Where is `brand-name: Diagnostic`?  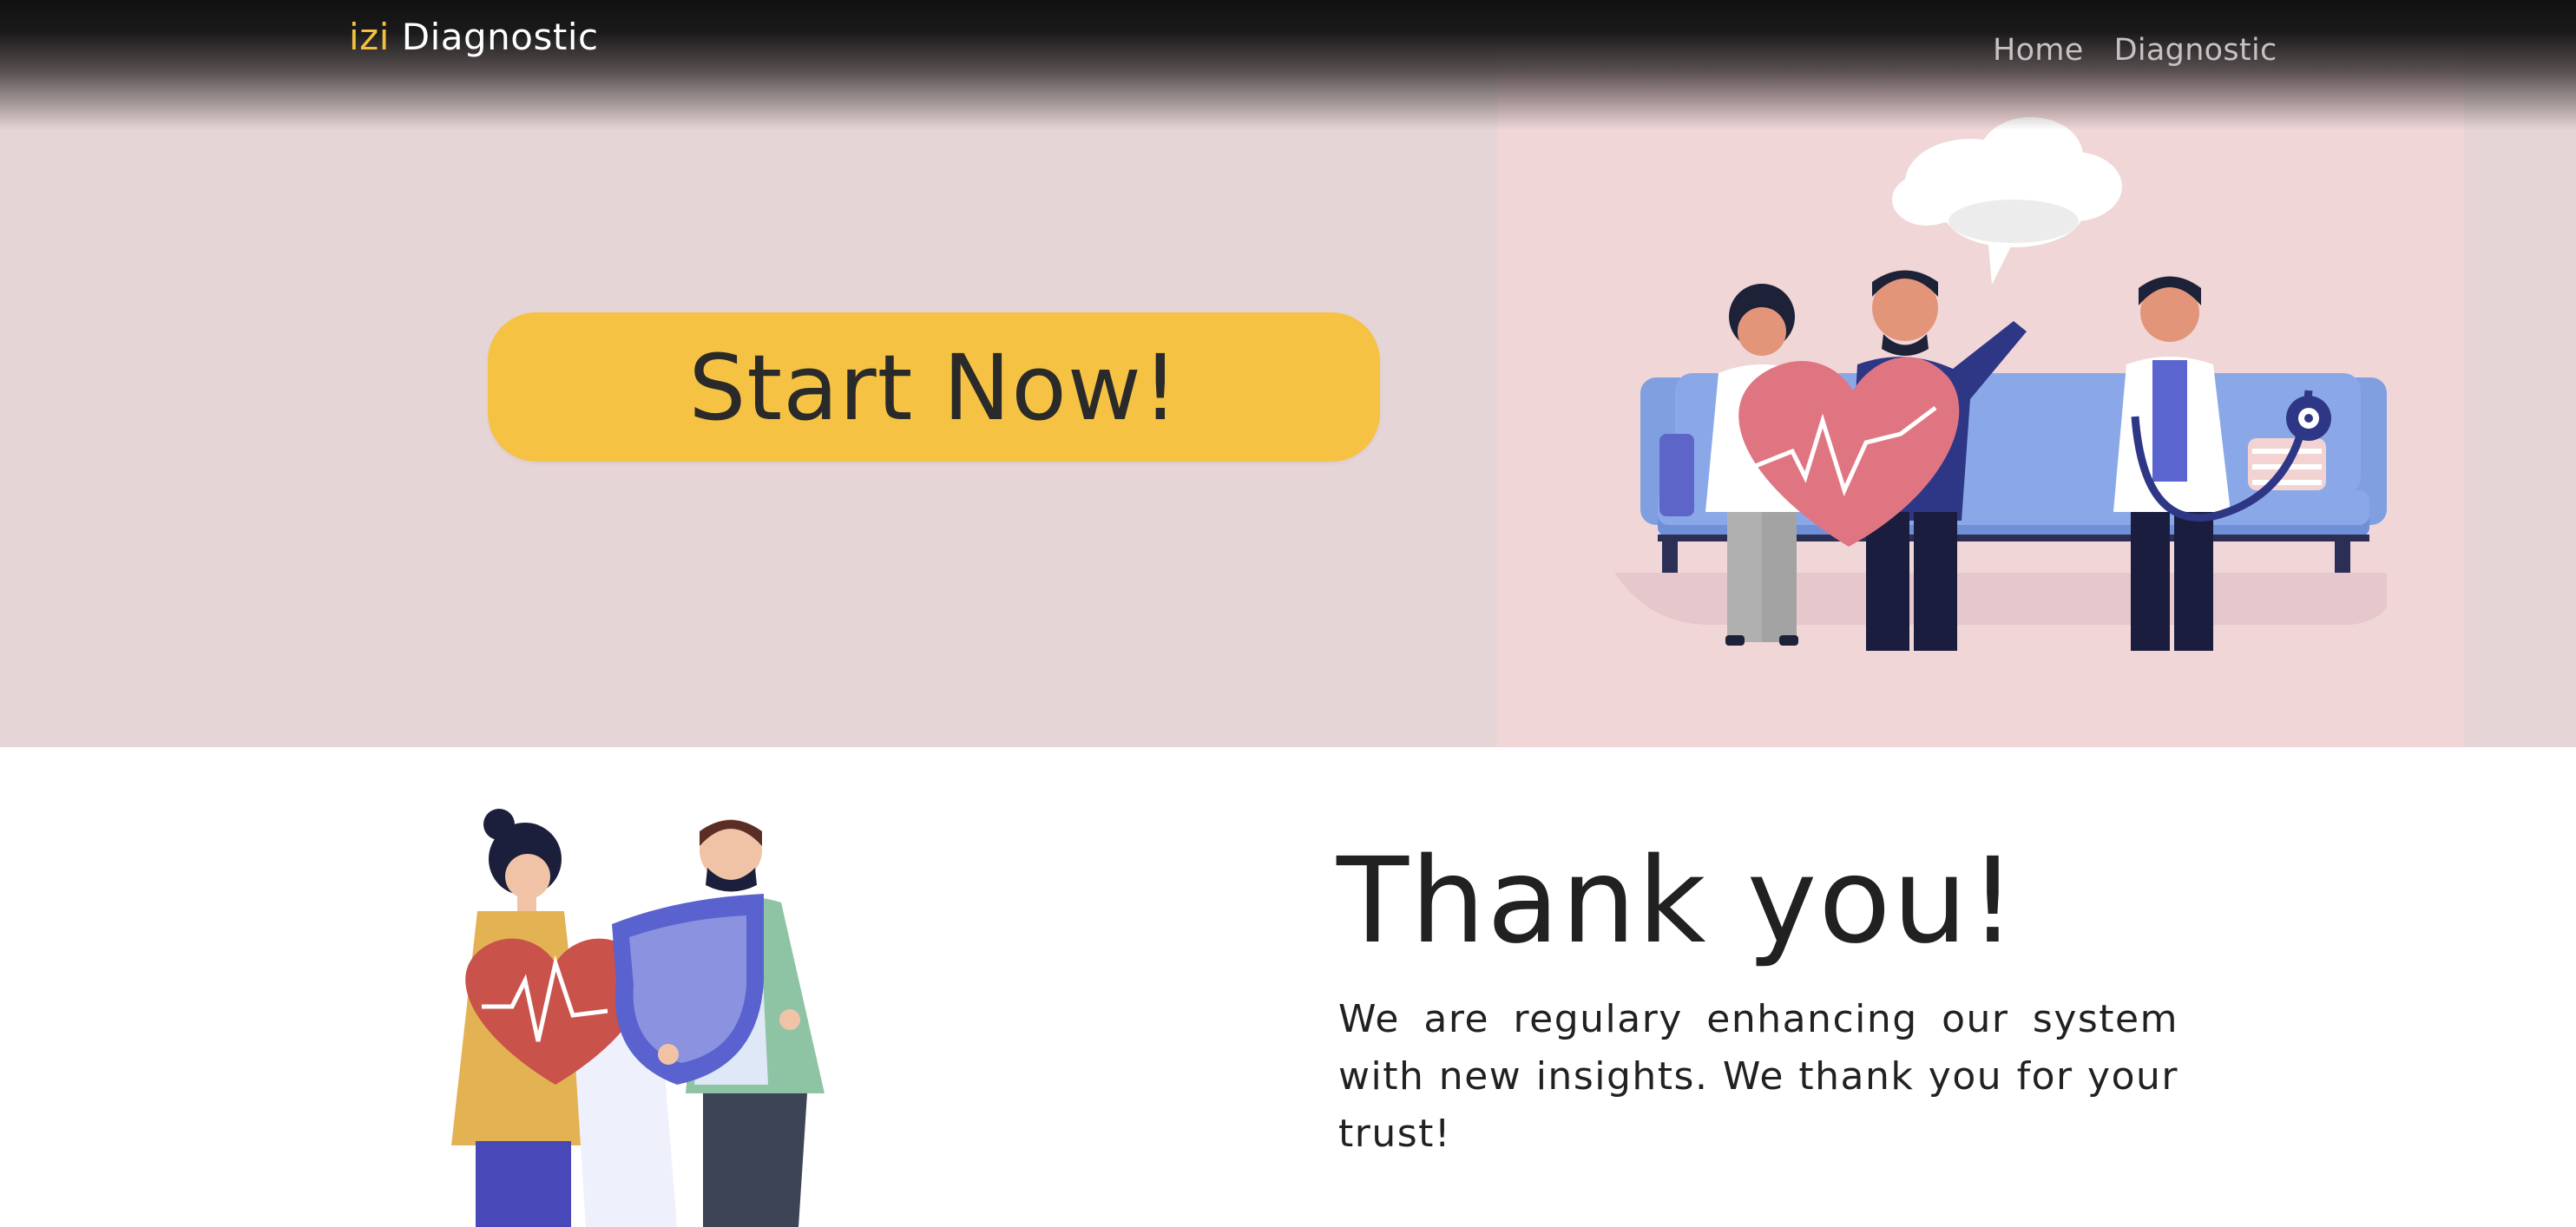
brand-name: Diagnostic is located at coordinates (500, 37).